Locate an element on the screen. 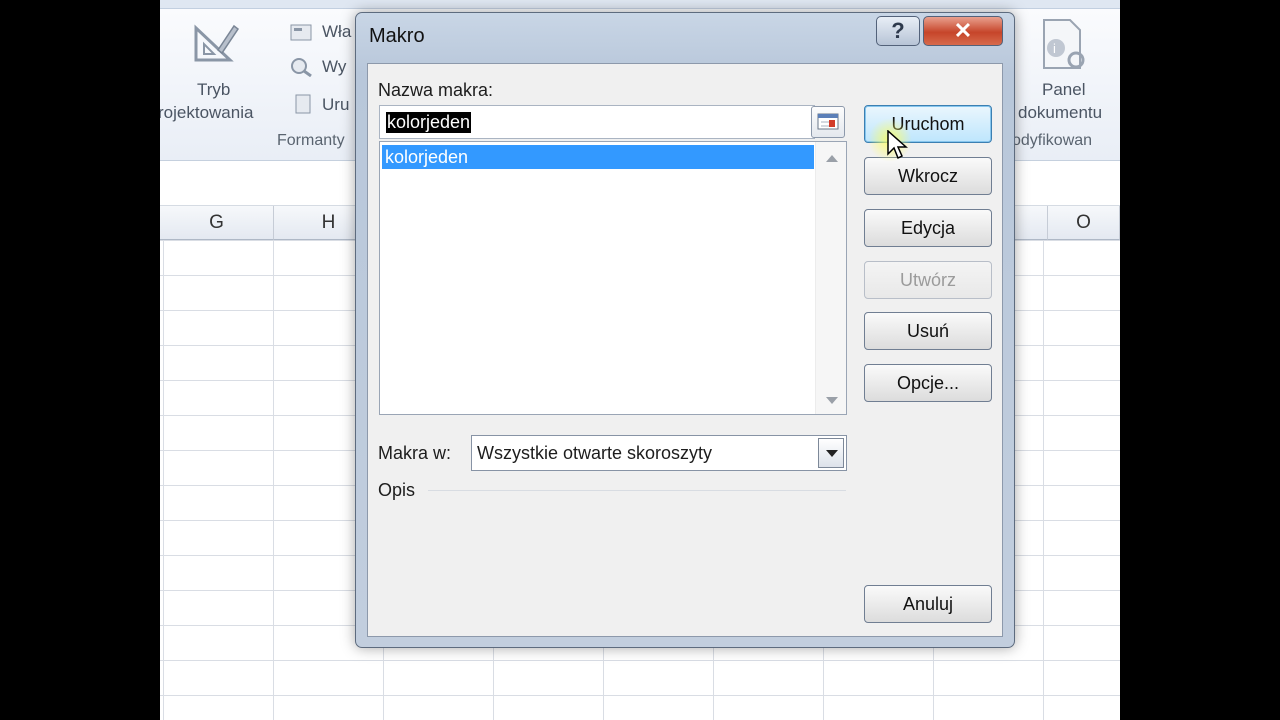  column-header-g: G is located at coordinates (217, 223).